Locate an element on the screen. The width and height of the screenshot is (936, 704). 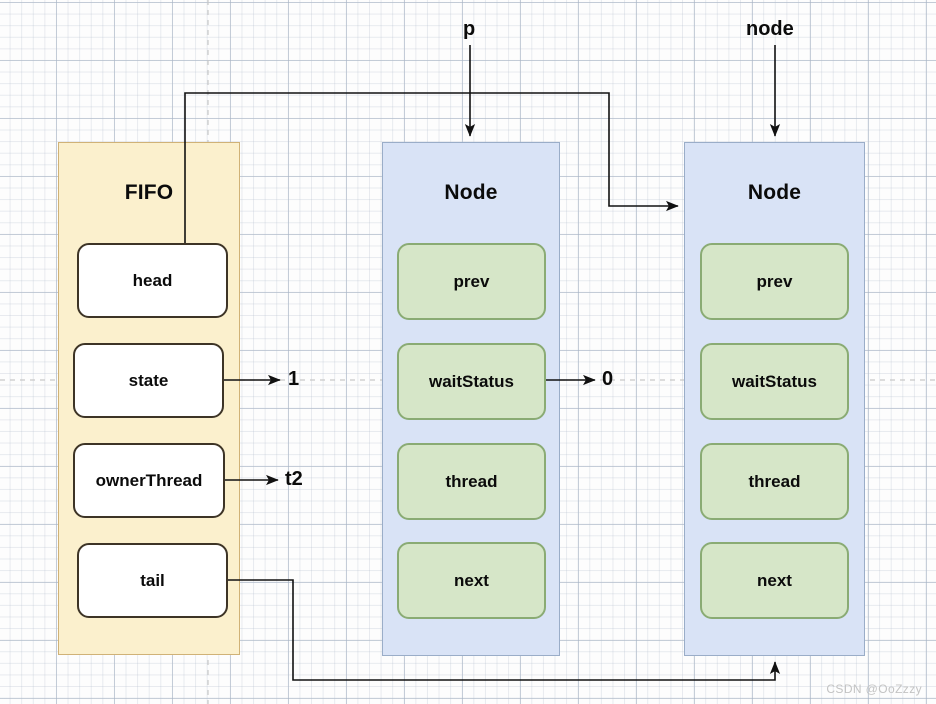
field-state: state is located at coordinates (148, 380).